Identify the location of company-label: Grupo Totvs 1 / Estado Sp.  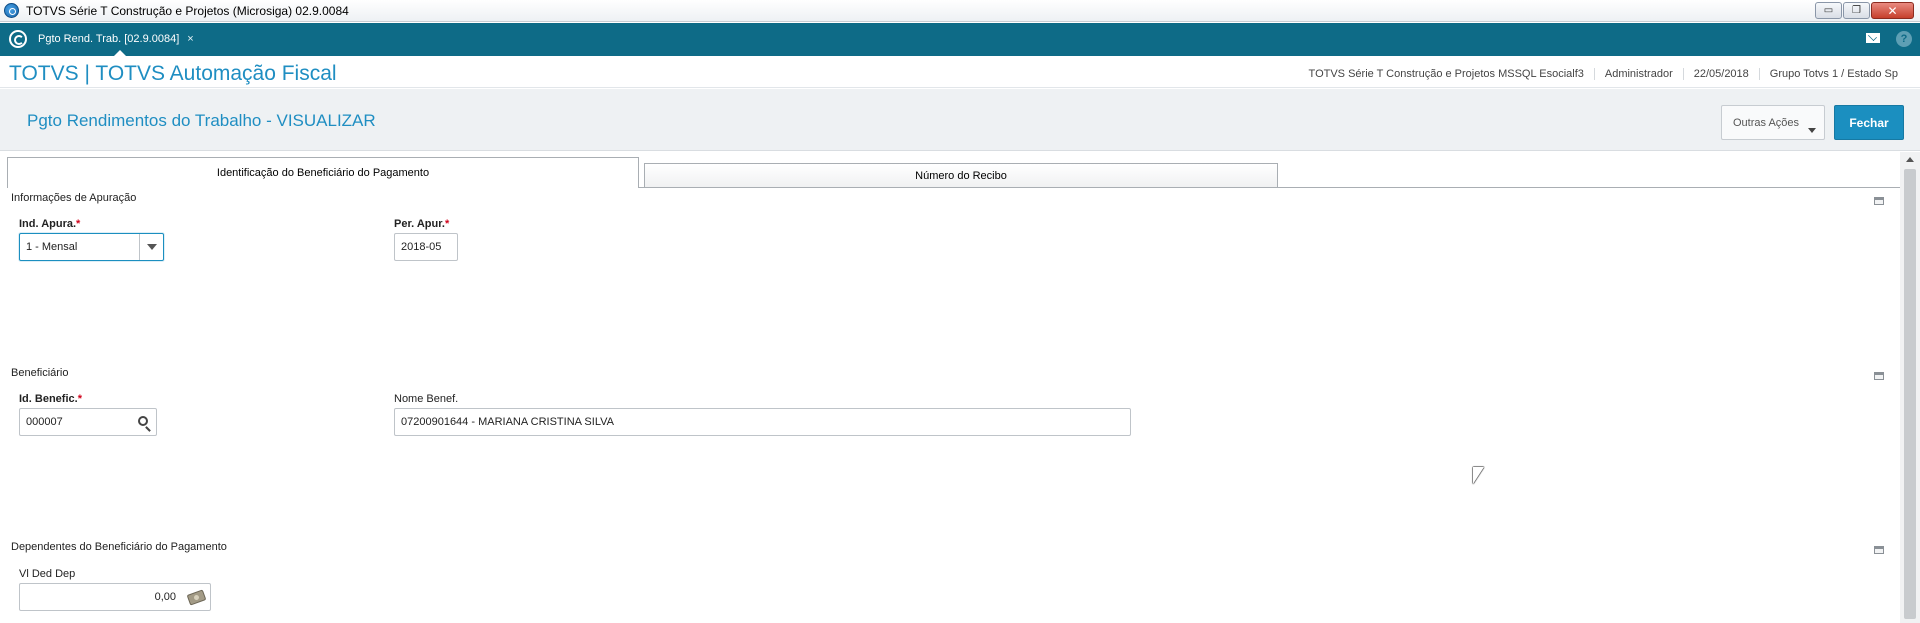
(1833, 74).